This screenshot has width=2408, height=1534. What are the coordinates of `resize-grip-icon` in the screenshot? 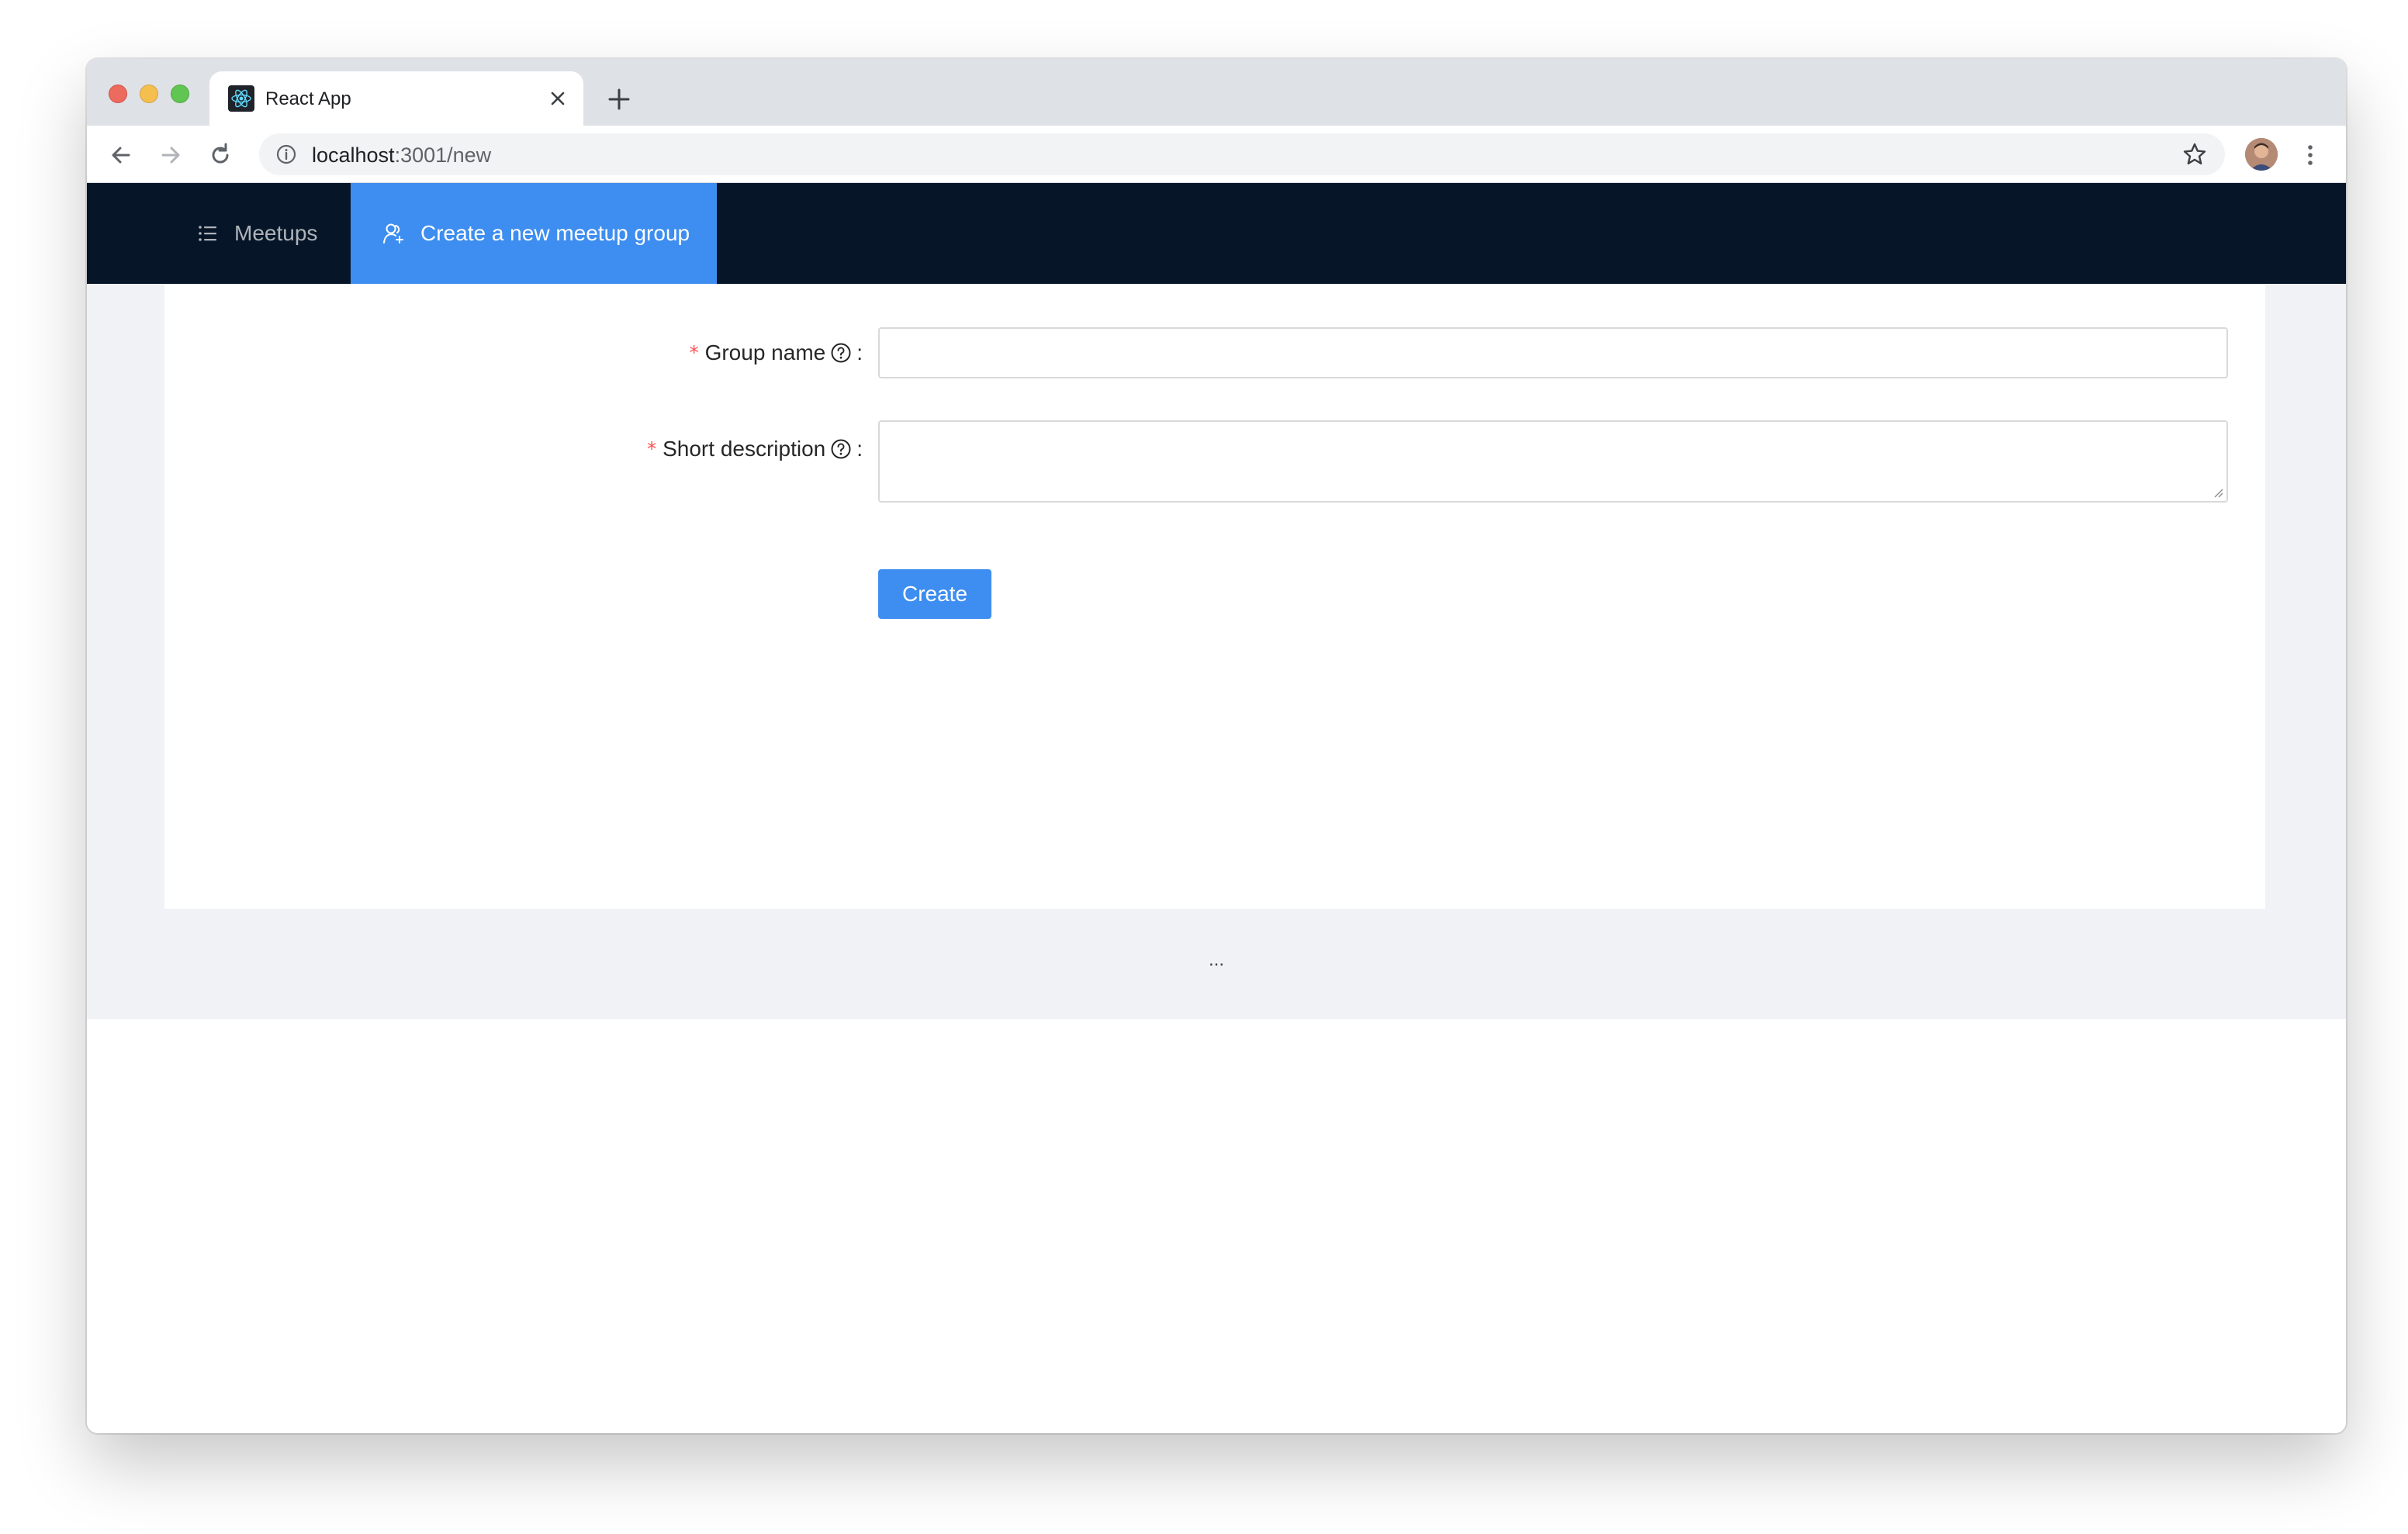 It's located at (2218, 492).